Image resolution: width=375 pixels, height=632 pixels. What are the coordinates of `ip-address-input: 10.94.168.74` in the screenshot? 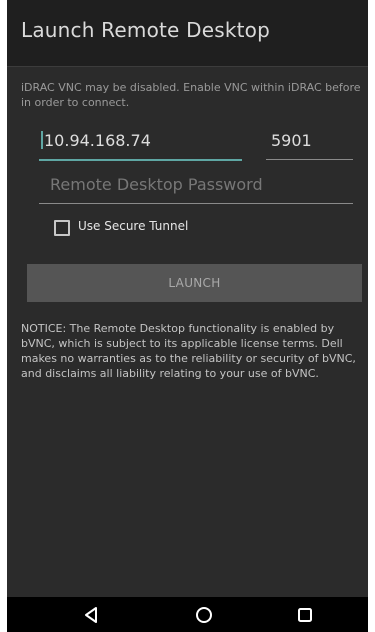 It's located at (139, 145).